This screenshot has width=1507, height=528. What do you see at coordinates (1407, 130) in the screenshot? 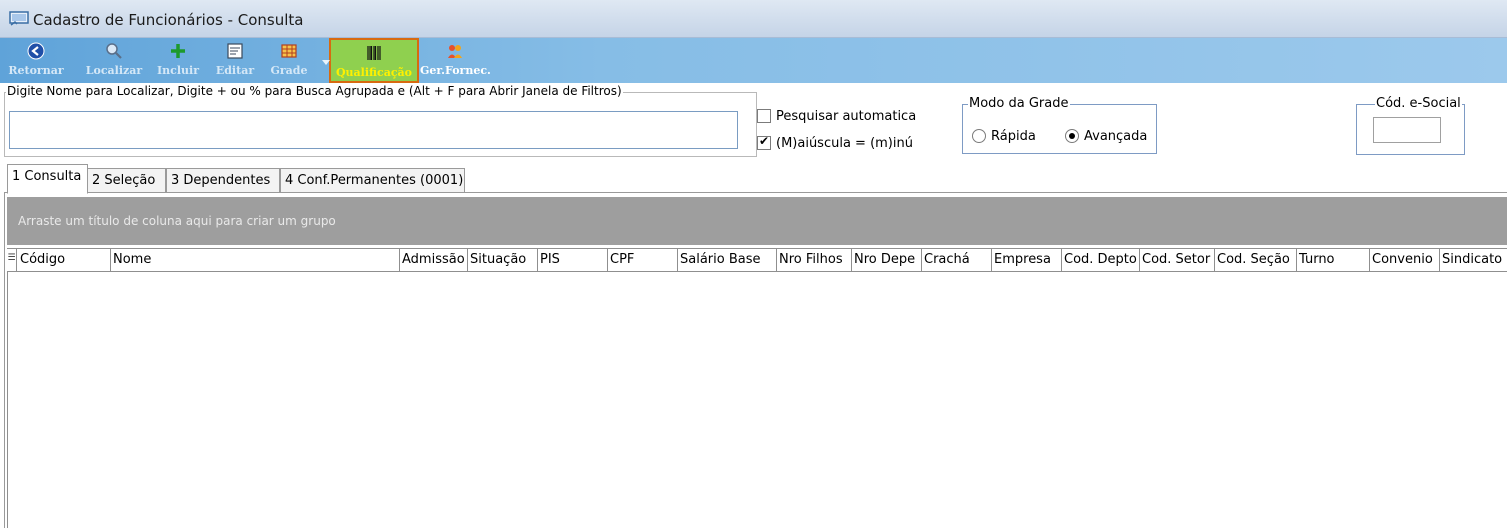
I see `esocial-input` at bounding box center [1407, 130].